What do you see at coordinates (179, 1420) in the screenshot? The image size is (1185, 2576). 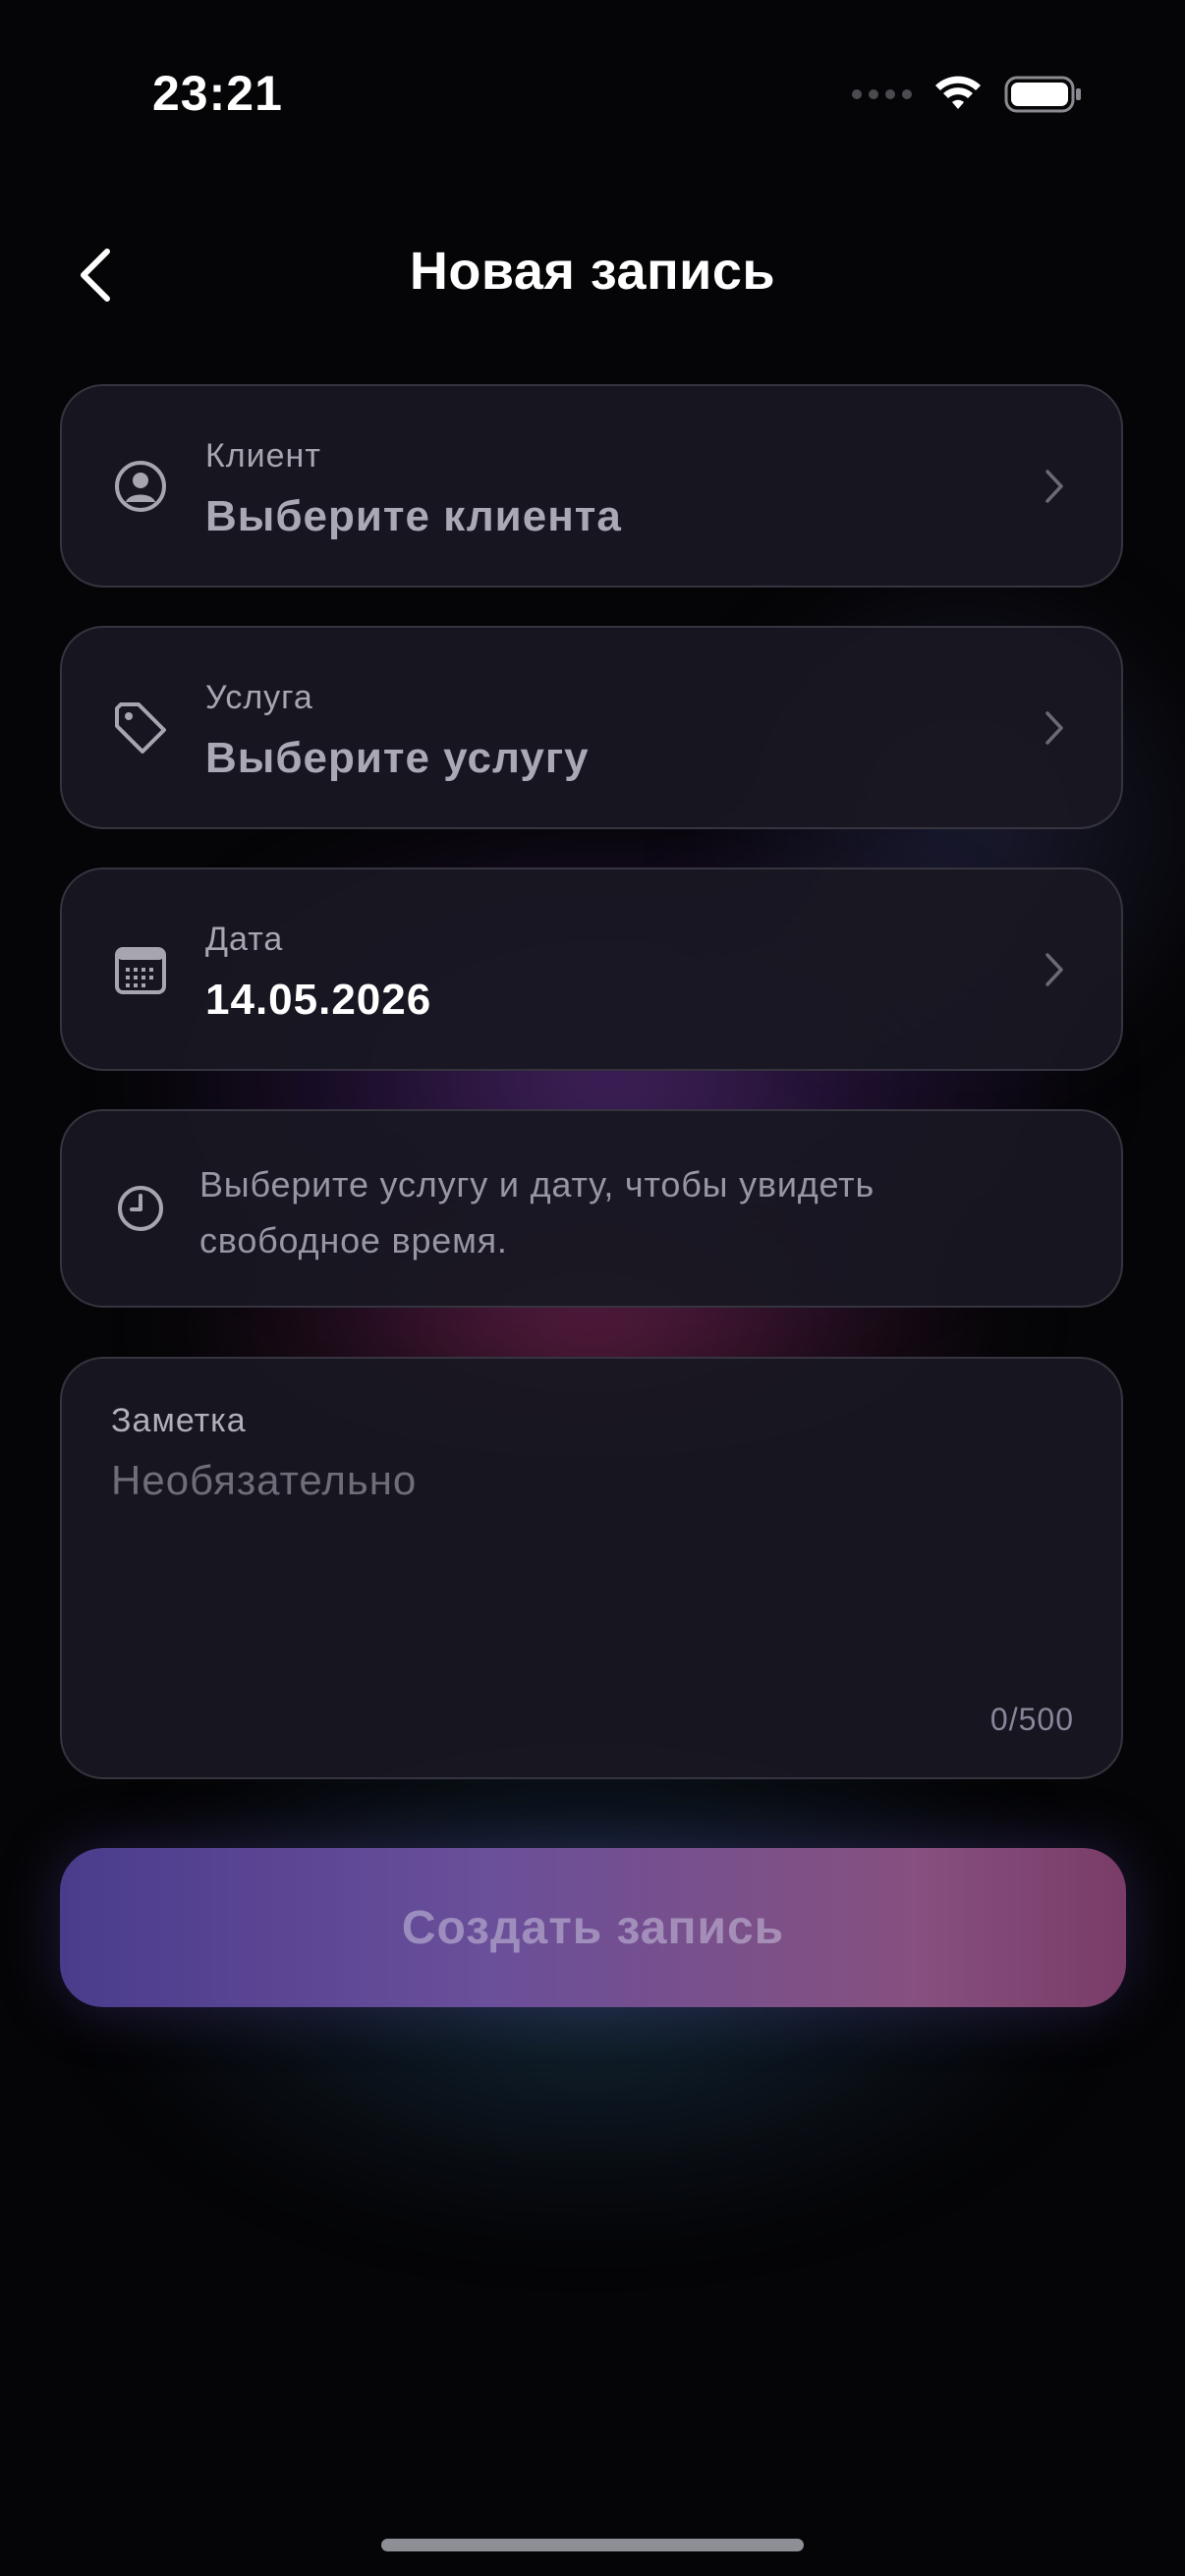 I see `note-label: Заметка` at bounding box center [179, 1420].